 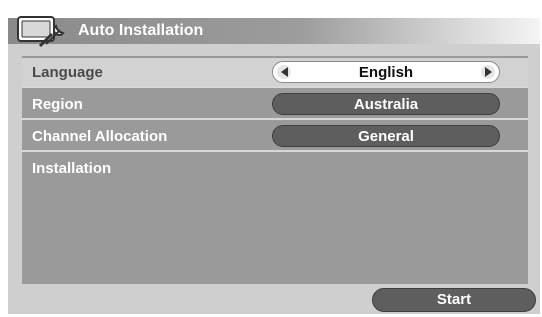 I want to click on start-button: Start, so click(x=454, y=300).